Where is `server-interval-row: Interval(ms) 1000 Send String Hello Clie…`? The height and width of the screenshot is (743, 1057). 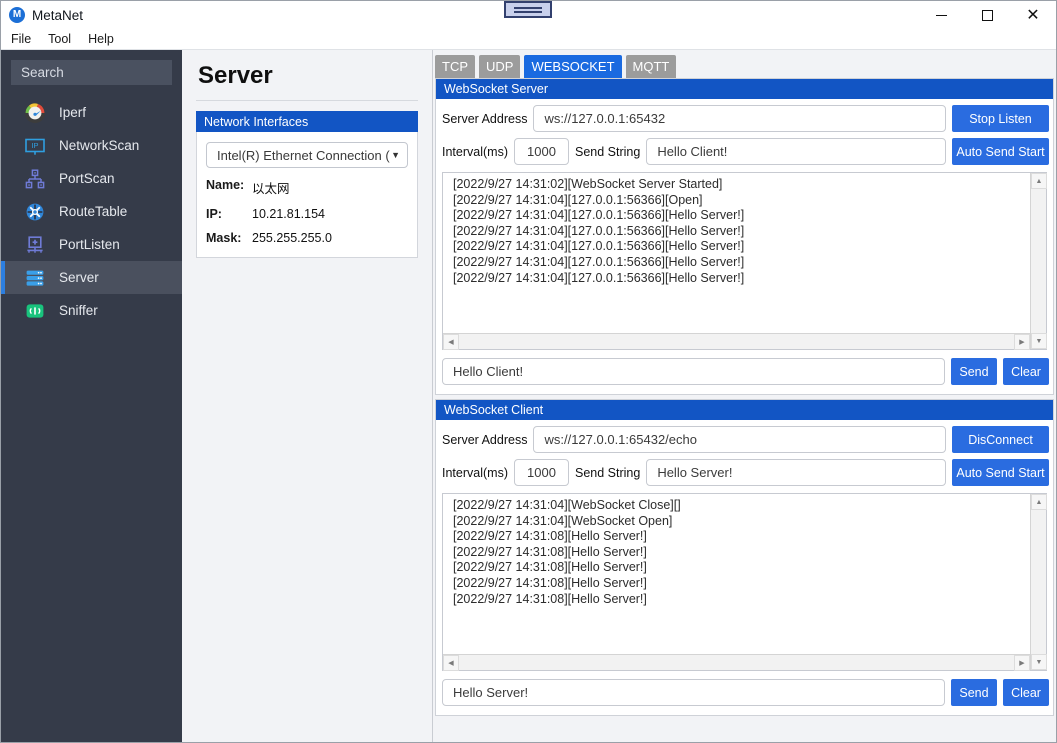 server-interval-row: Interval(ms) 1000 Send String Hello Clie… is located at coordinates (744, 148).